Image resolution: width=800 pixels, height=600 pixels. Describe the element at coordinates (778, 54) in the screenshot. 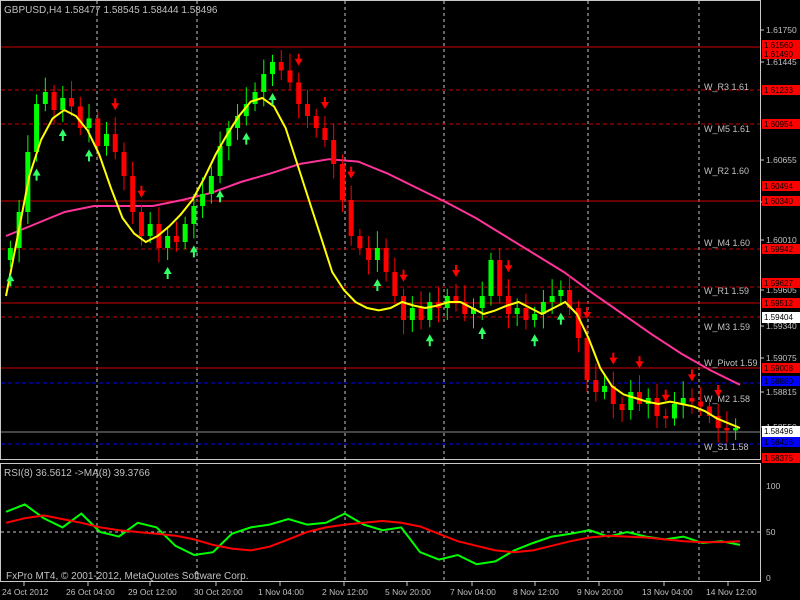

I see `price-tag-red-label: 1.61490` at that location.